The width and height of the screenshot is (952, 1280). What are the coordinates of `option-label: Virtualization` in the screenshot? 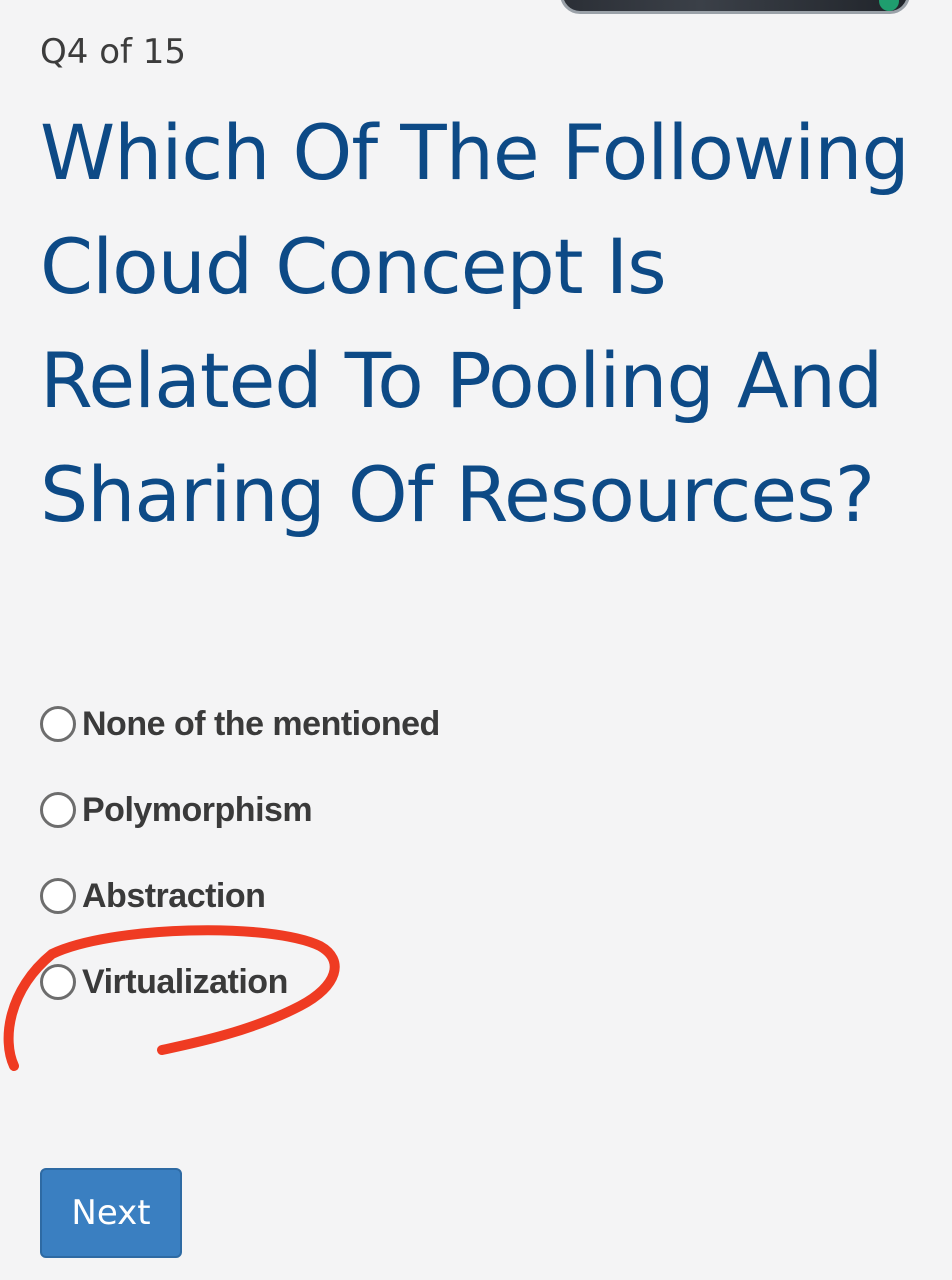 It's located at (185, 981).